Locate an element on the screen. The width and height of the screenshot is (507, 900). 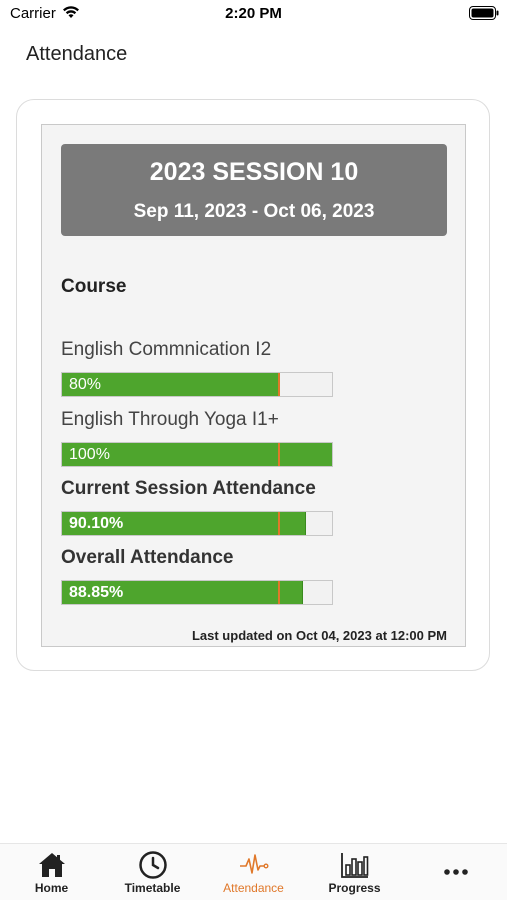
overall-attendance-label: Overall Attendance is located at coordinates (147, 557).